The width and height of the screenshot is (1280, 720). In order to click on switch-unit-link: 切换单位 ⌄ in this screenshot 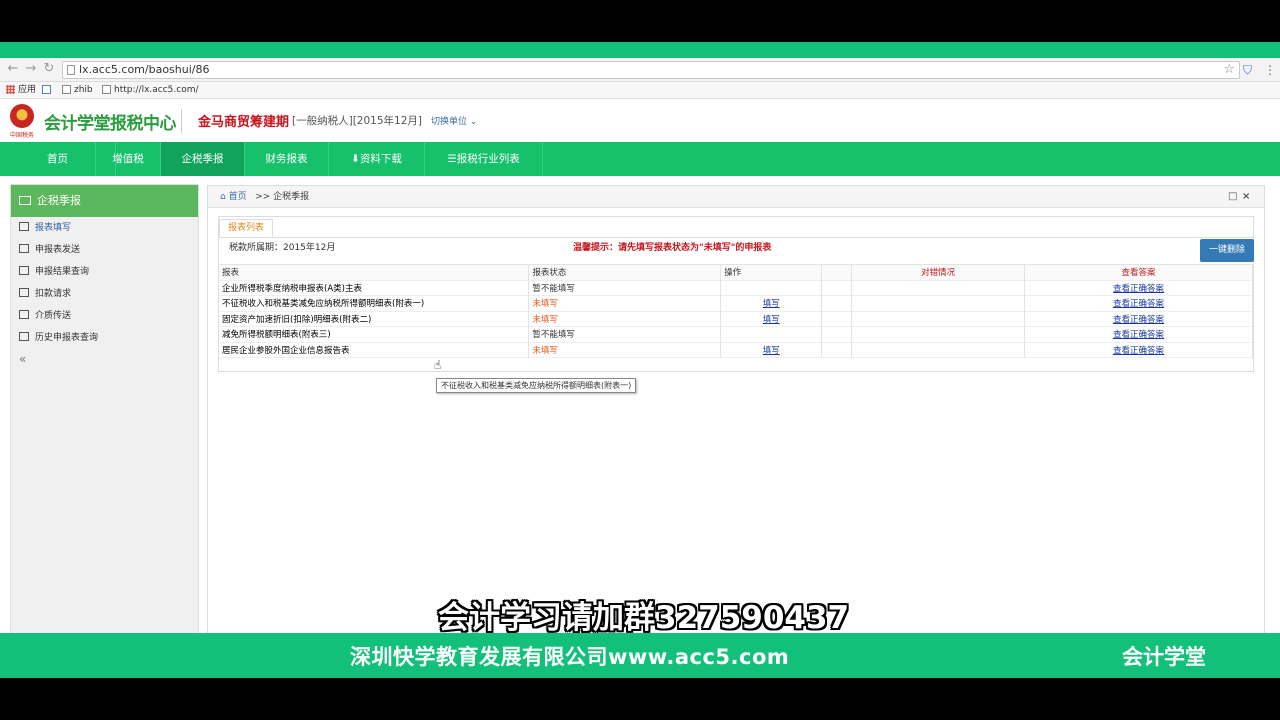, I will do `click(454, 120)`.